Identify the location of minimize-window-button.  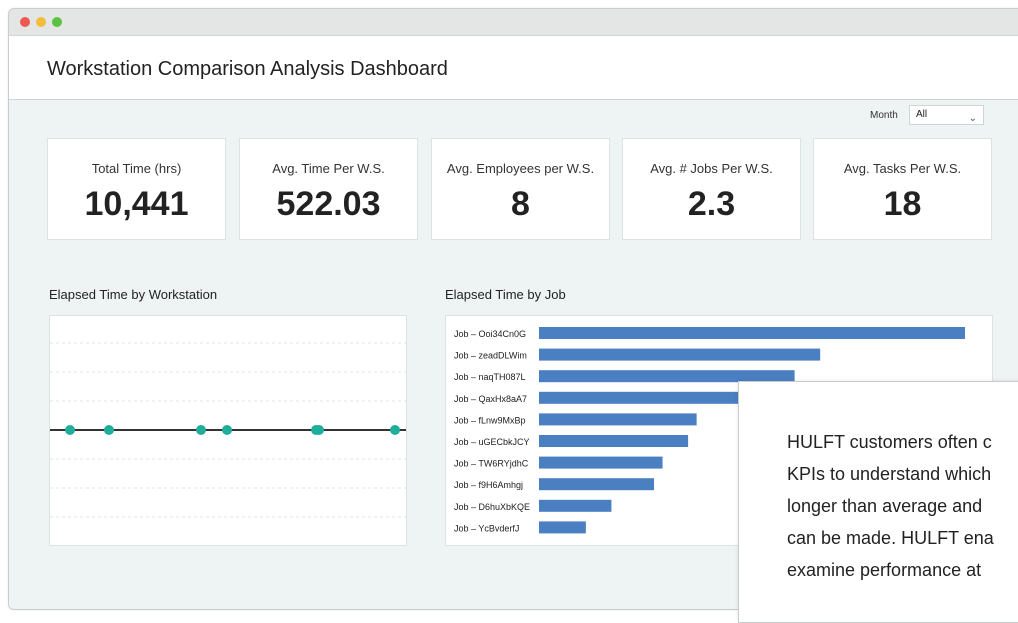
(41, 22).